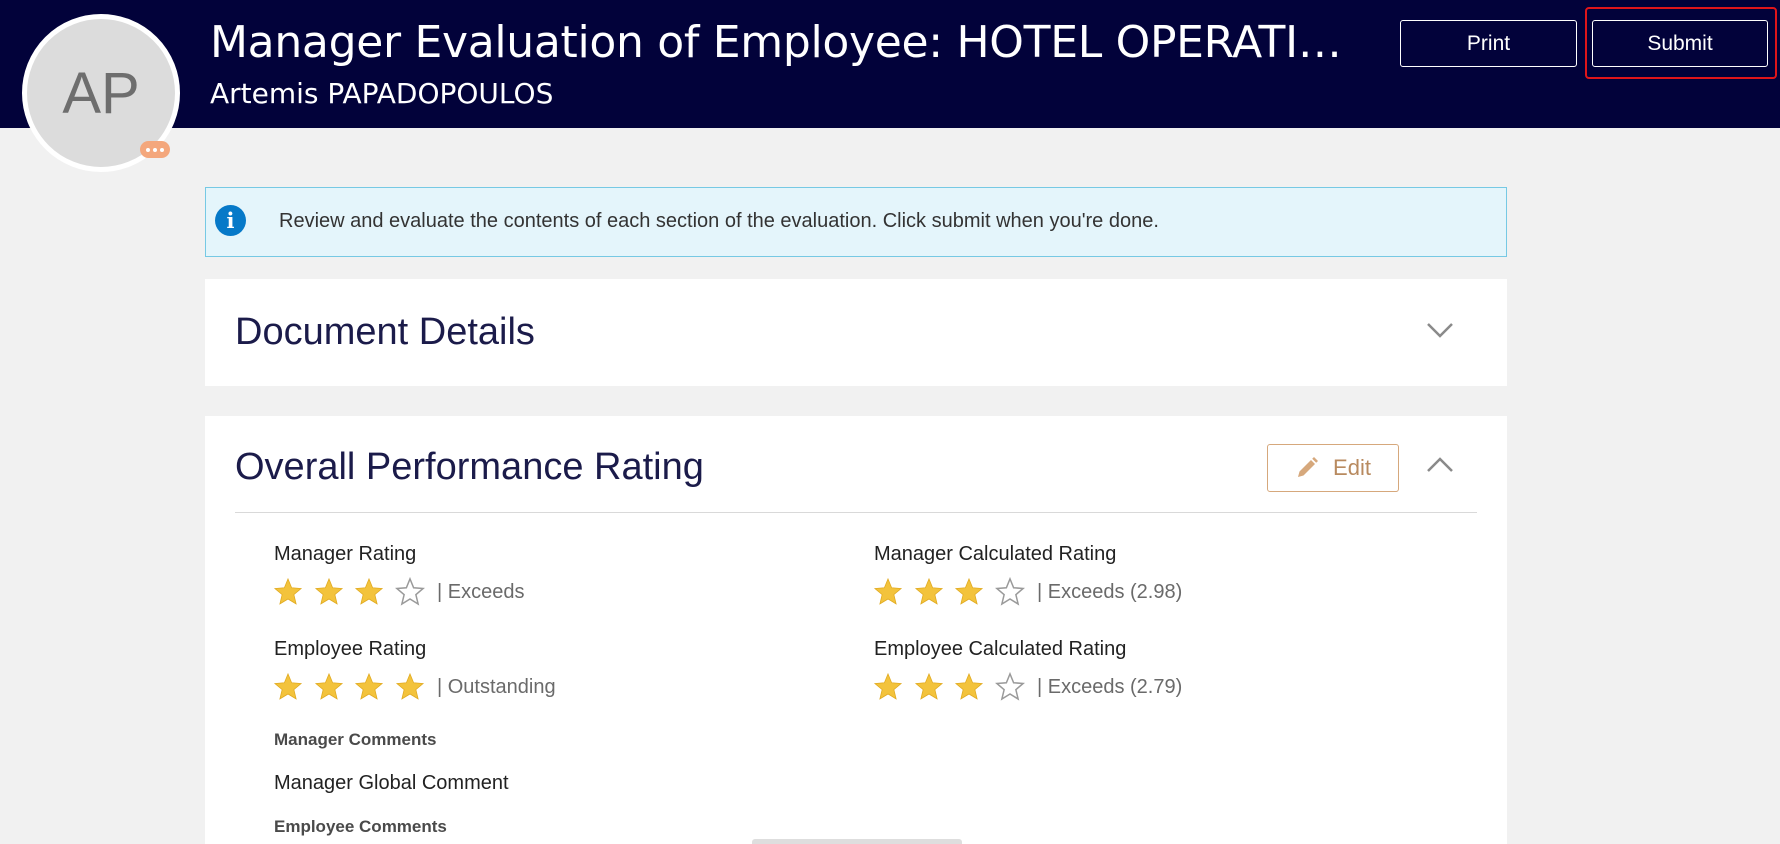 This screenshot has width=1780, height=844. Describe the element at coordinates (345, 554) in the screenshot. I see `manager-rating-label: Manager Rating` at that location.